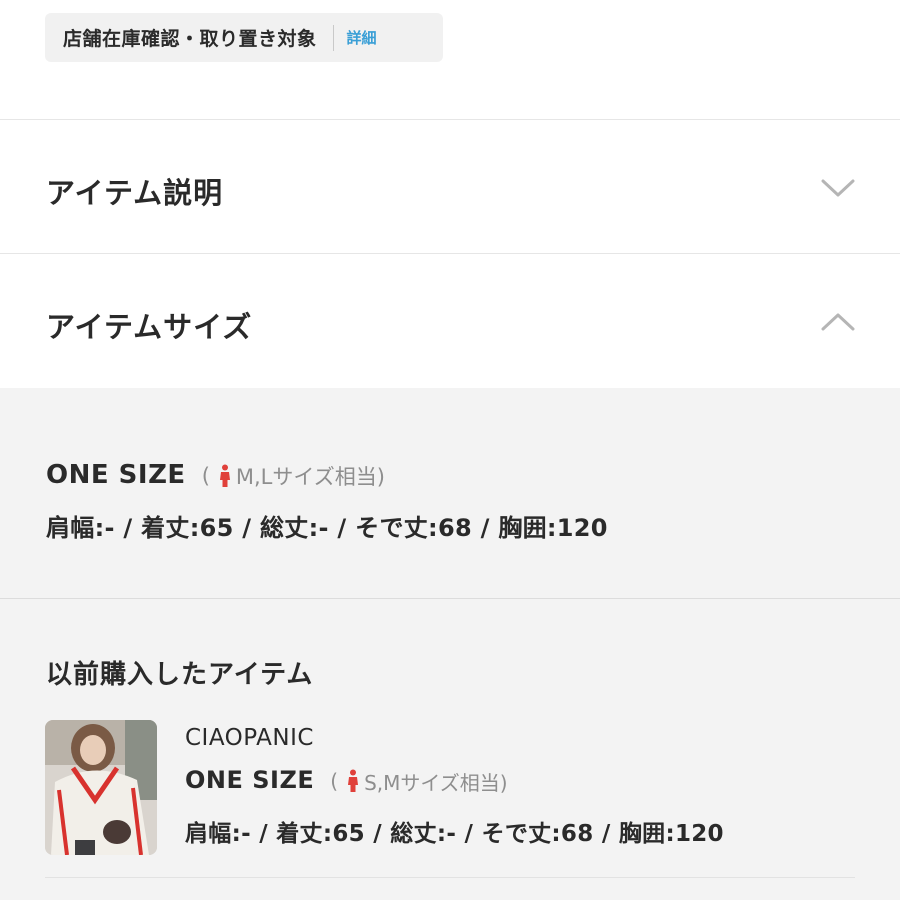  I want to click on store-detail-link: 詳細, so click(362, 37).